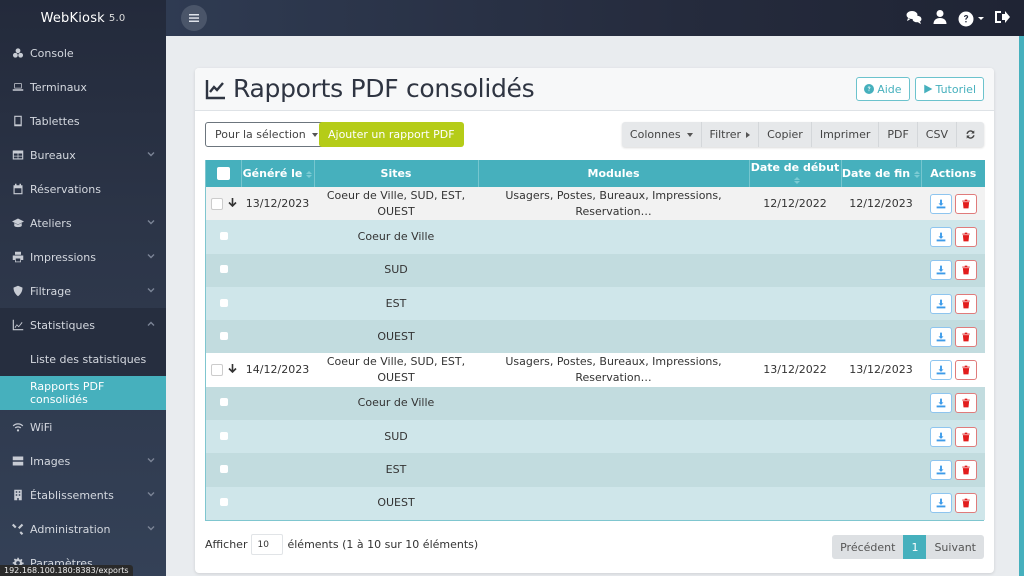  What do you see at coordinates (72, 495) in the screenshot?
I see `sidebar-item-label: Établissements` at bounding box center [72, 495].